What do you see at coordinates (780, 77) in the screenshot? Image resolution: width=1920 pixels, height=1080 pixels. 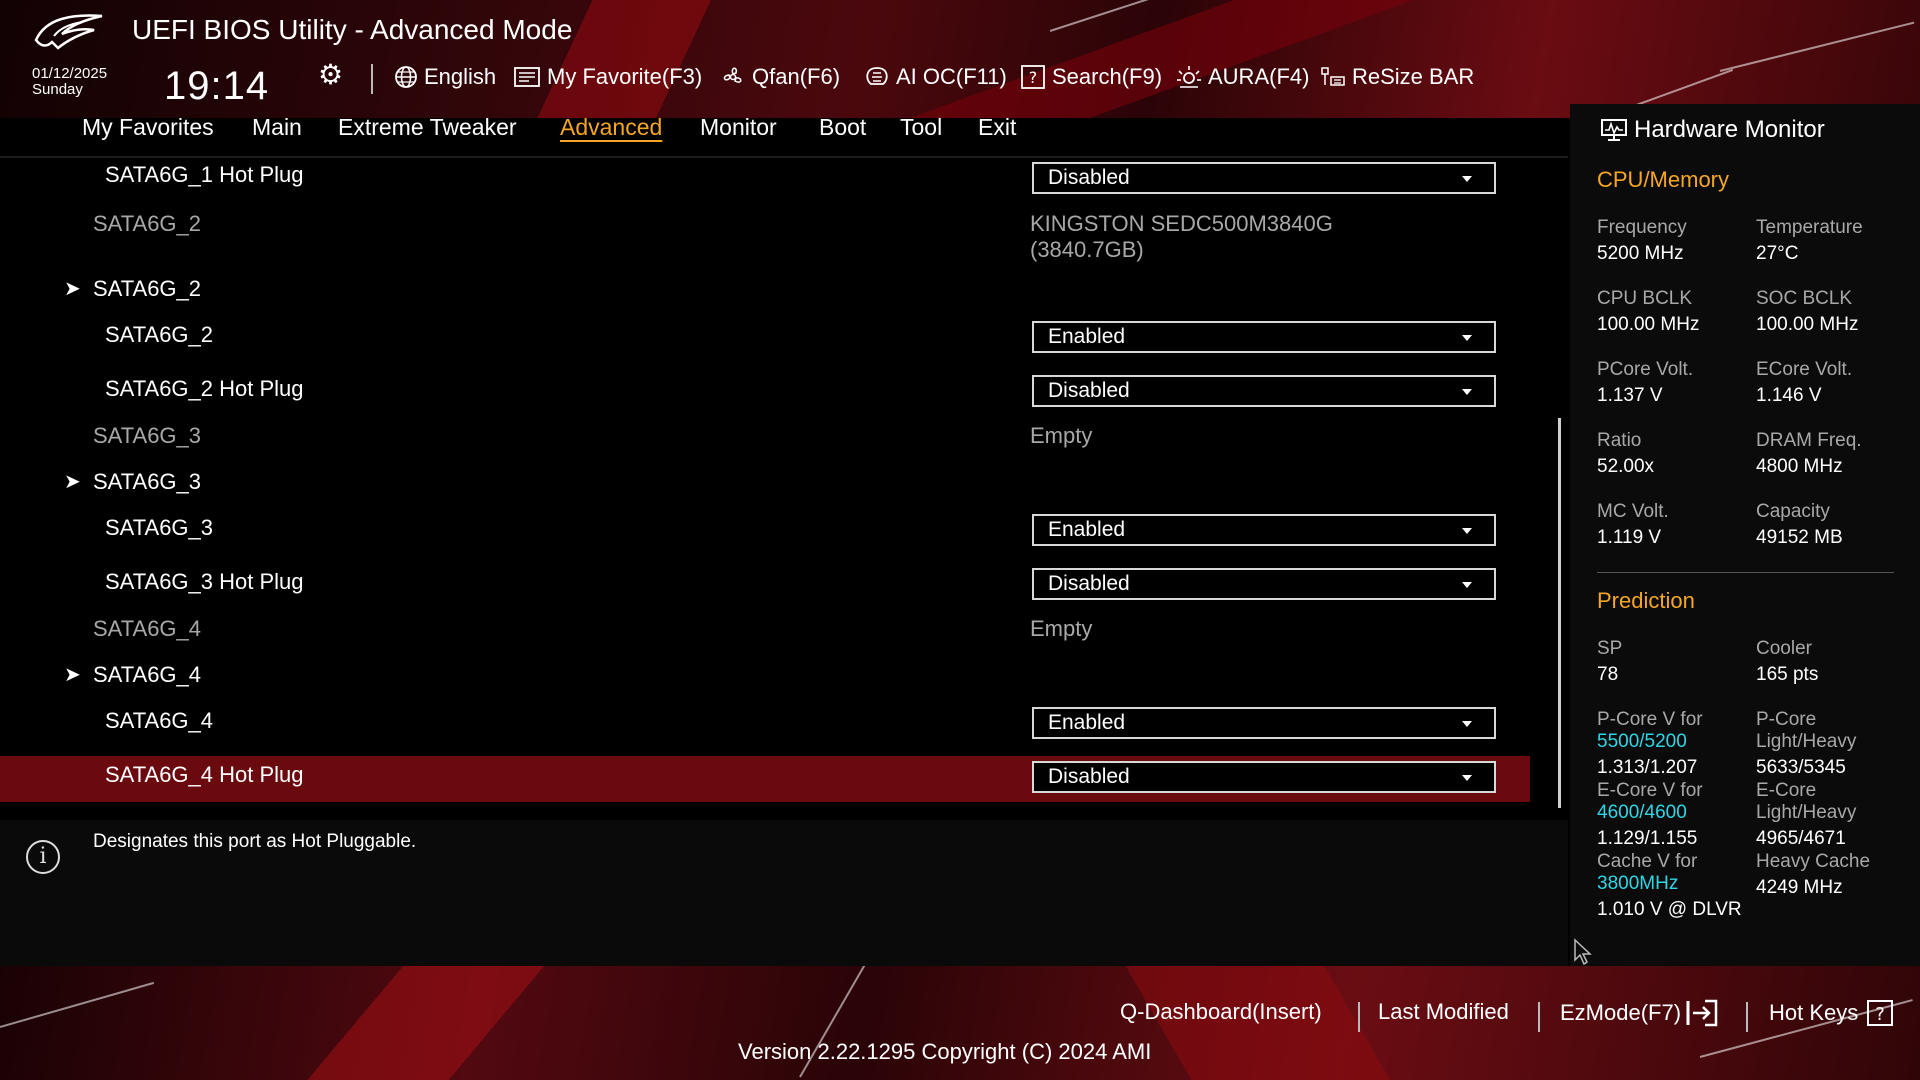 I see `qfan-button: Qfan(F6)` at bounding box center [780, 77].